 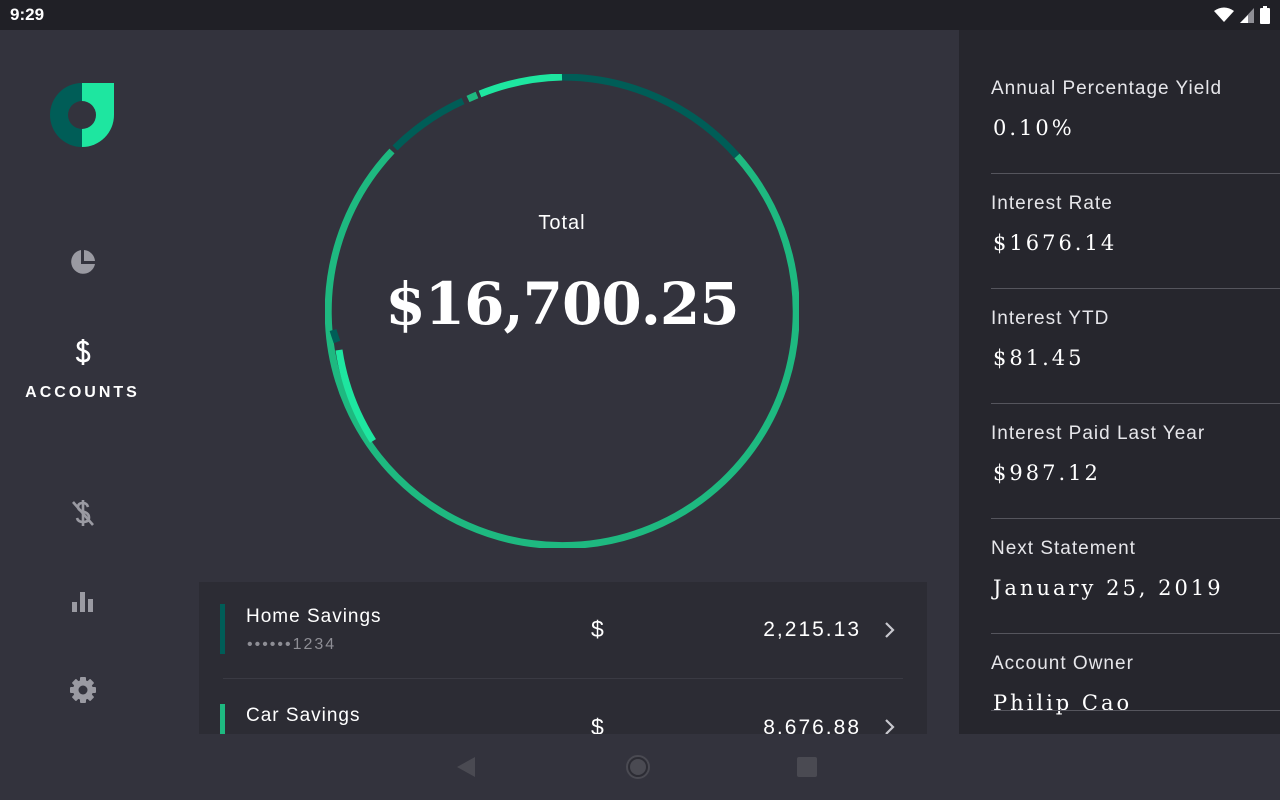 I want to click on detail-label: Next Statement, so click(x=1063, y=548).